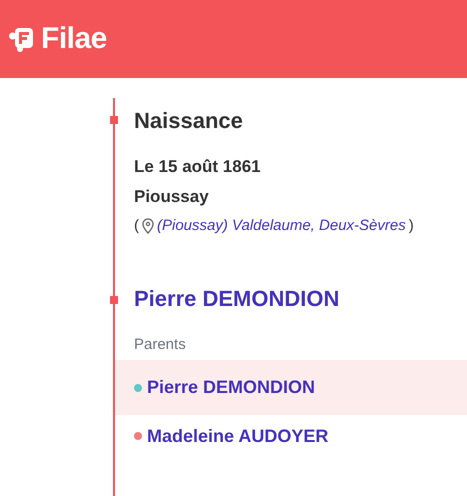 The height and width of the screenshot is (496, 467). I want to click on parent-row: Madeleine AUDOYER, so click(291, 436).